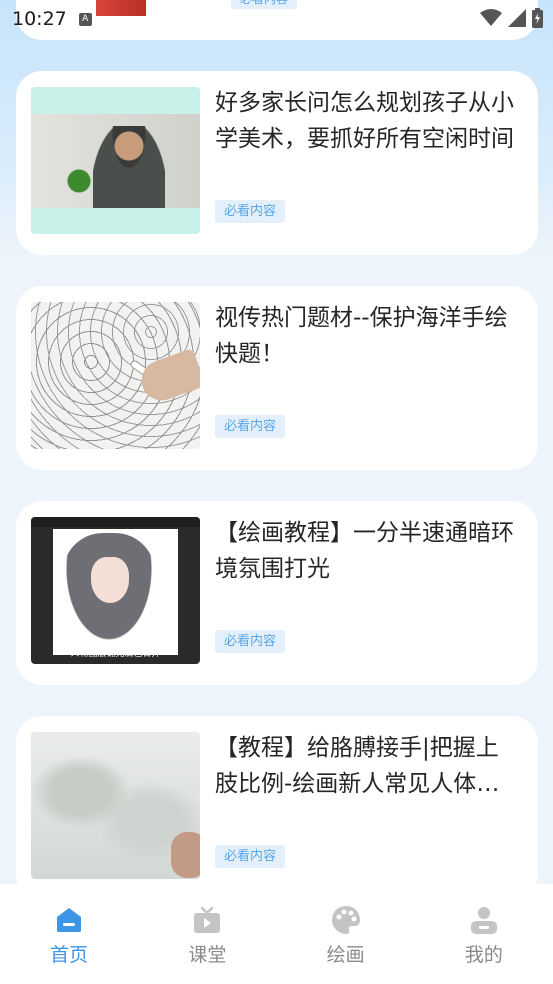  Describe the element at coordinates (207, 935) in the screenshot. I see `tab-classroom: 课堂` at that location.